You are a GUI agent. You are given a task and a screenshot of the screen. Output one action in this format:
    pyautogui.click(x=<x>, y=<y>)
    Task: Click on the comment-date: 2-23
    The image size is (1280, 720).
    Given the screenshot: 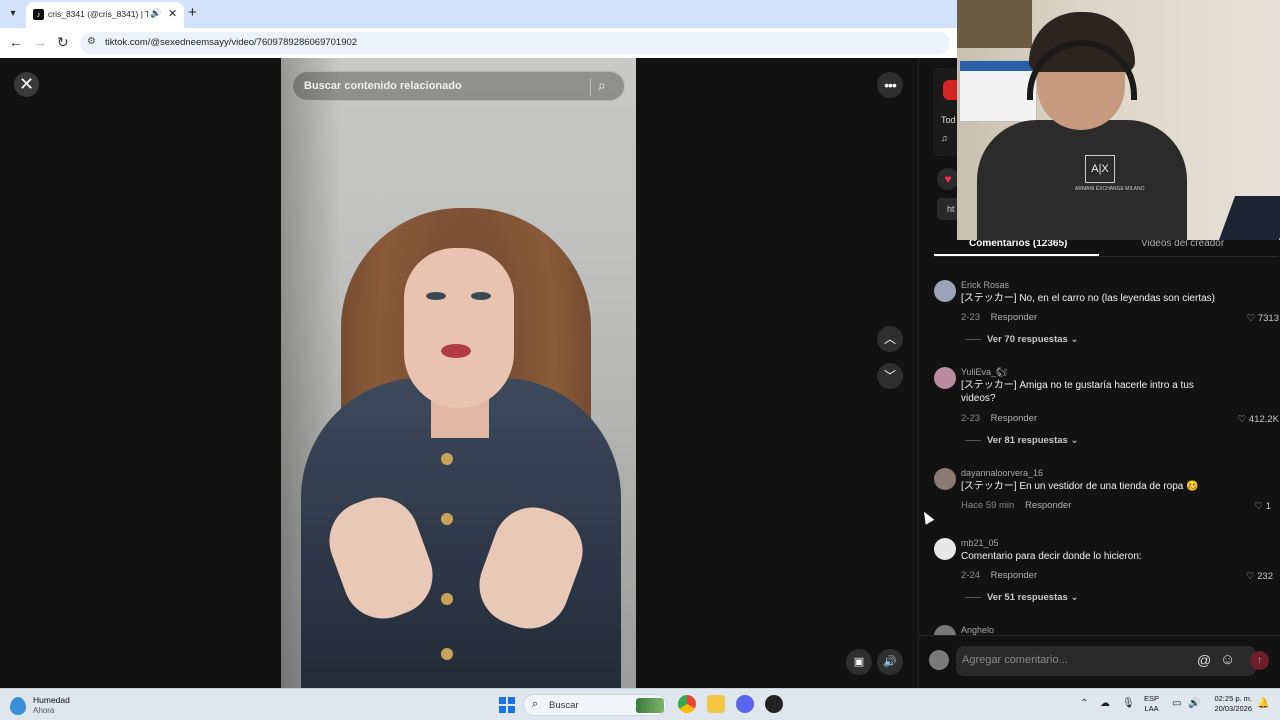 What is the action you would take?
    pyautogui.click(x=971, y=418)
    